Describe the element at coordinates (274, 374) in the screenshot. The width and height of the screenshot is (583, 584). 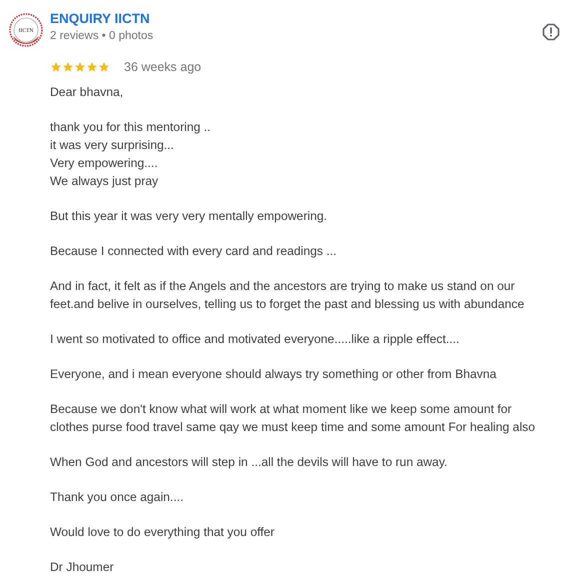
I see `review-text: Everyone, and i mean everyone should always try something or other from Bhavna` at that location.